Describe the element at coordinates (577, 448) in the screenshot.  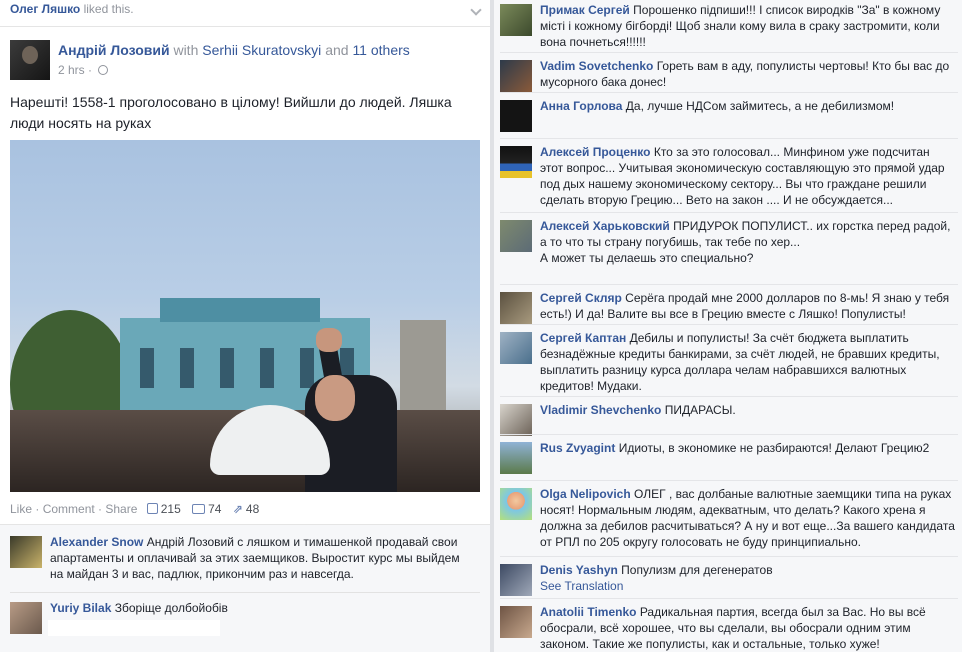
I see `commenter-name: Rus Zvyagint` at that location.